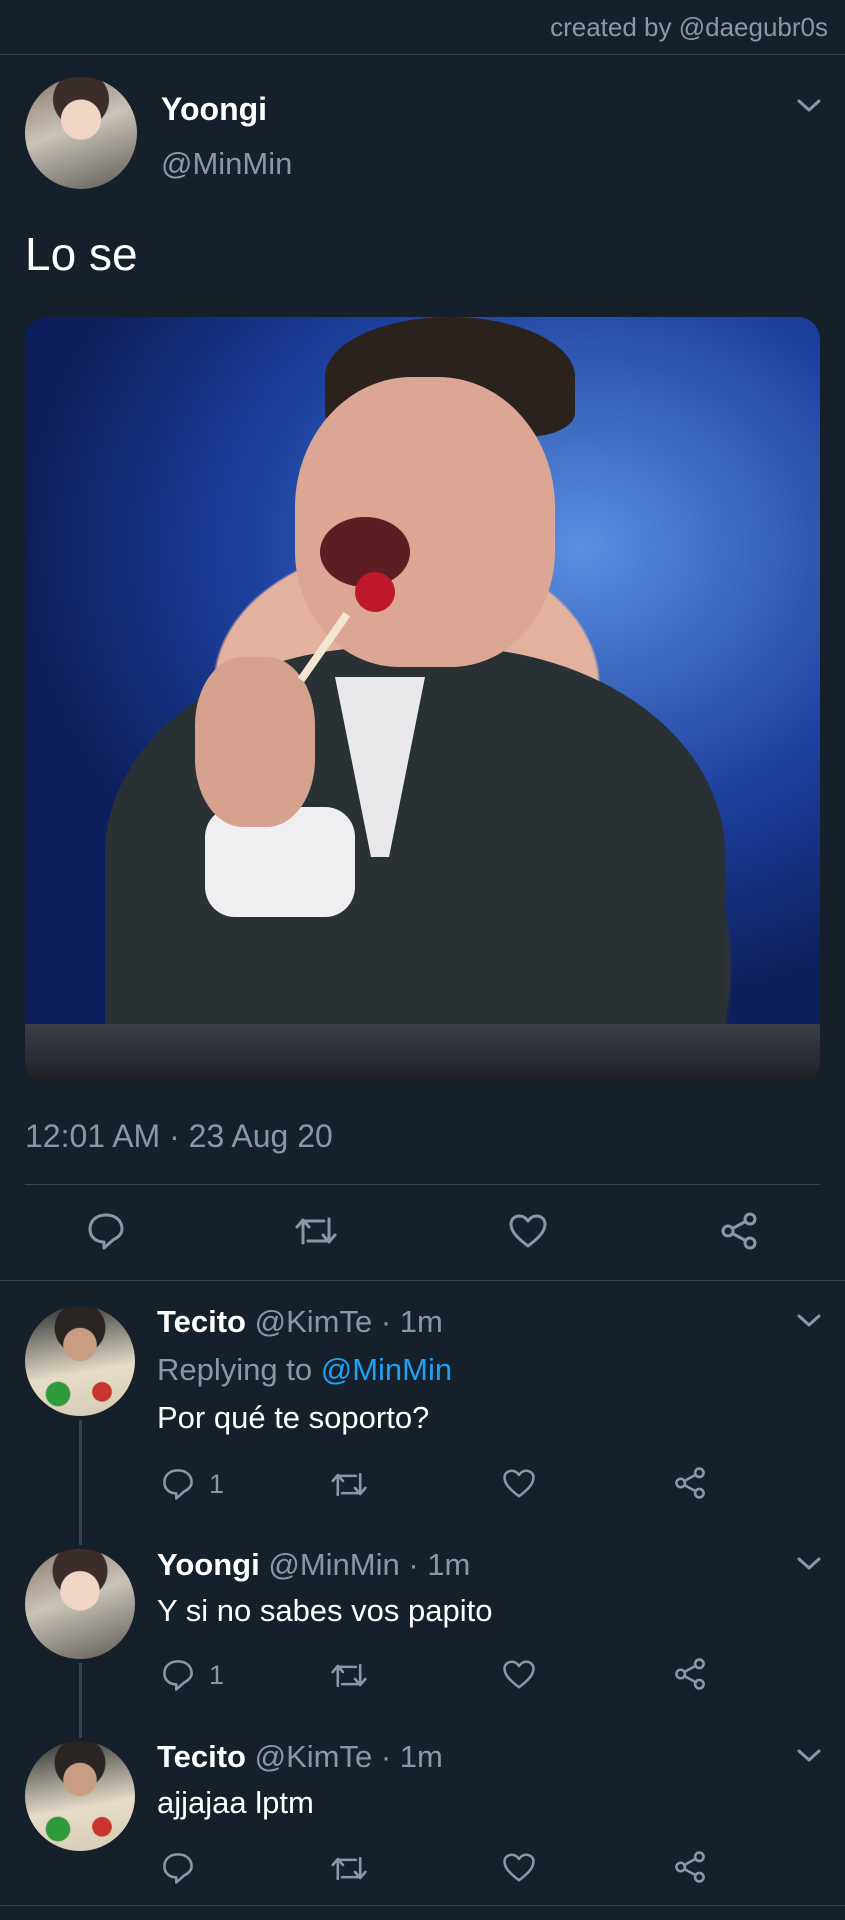 This screenshot has height=1920, width=845. I want to click on timestamp: 12:01 AM · 23 Aug 20, so click(179, 1136).